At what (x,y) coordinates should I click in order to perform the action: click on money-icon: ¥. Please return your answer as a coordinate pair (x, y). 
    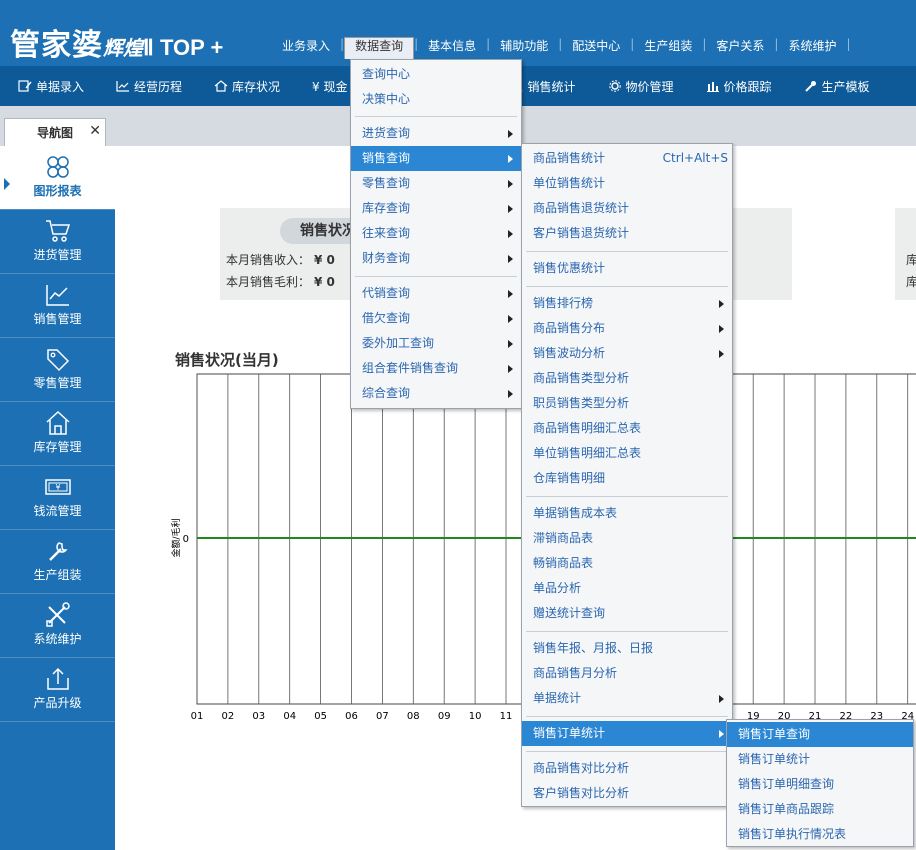
    Looking at the image, I should click on (58, 487).